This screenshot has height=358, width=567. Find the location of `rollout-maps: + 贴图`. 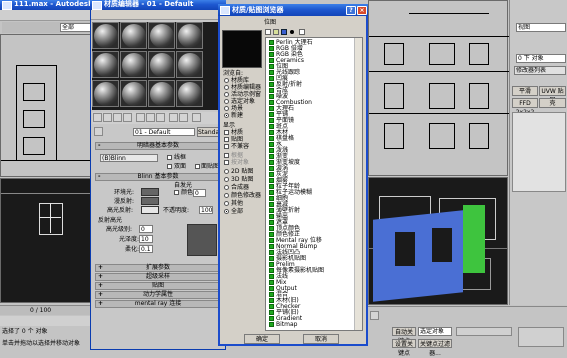

rollout-maps: + 贴图 is located at coordinates (158, 286).